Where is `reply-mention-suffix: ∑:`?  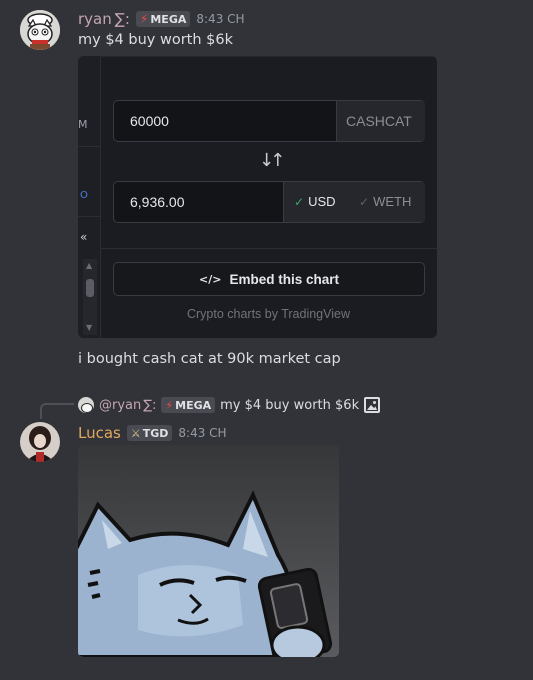
reply-mention-suffix: ∑: is located at coordinates (150, 405).